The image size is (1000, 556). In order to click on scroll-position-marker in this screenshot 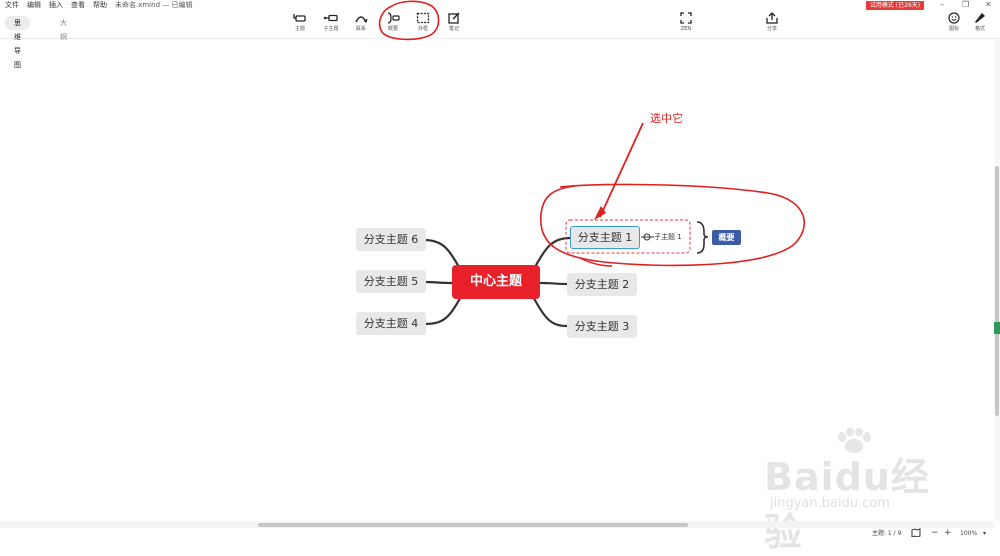, I will do `click(997, 328)`.